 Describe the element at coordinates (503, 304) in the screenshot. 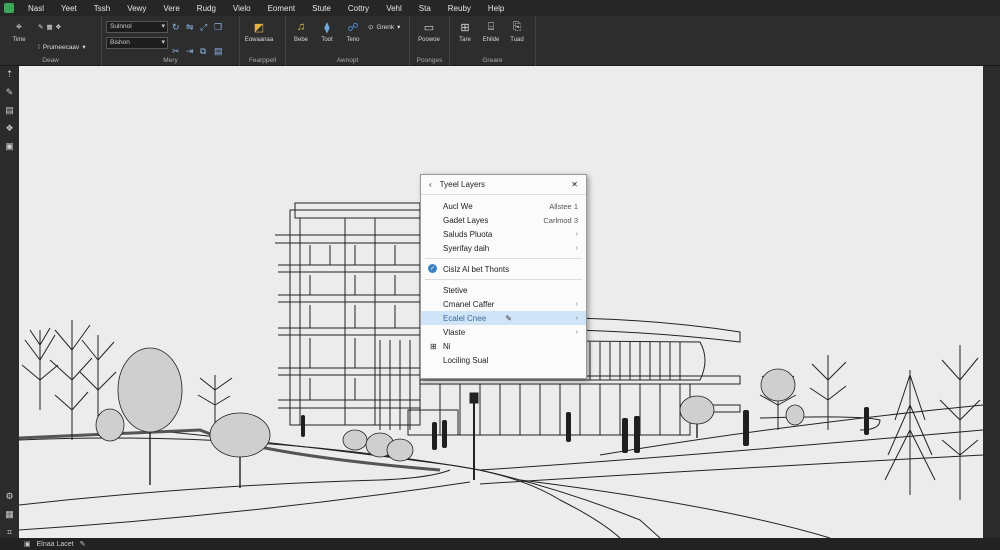

I see `menu-item-channel: Cmanel Caffer ›` at that location.